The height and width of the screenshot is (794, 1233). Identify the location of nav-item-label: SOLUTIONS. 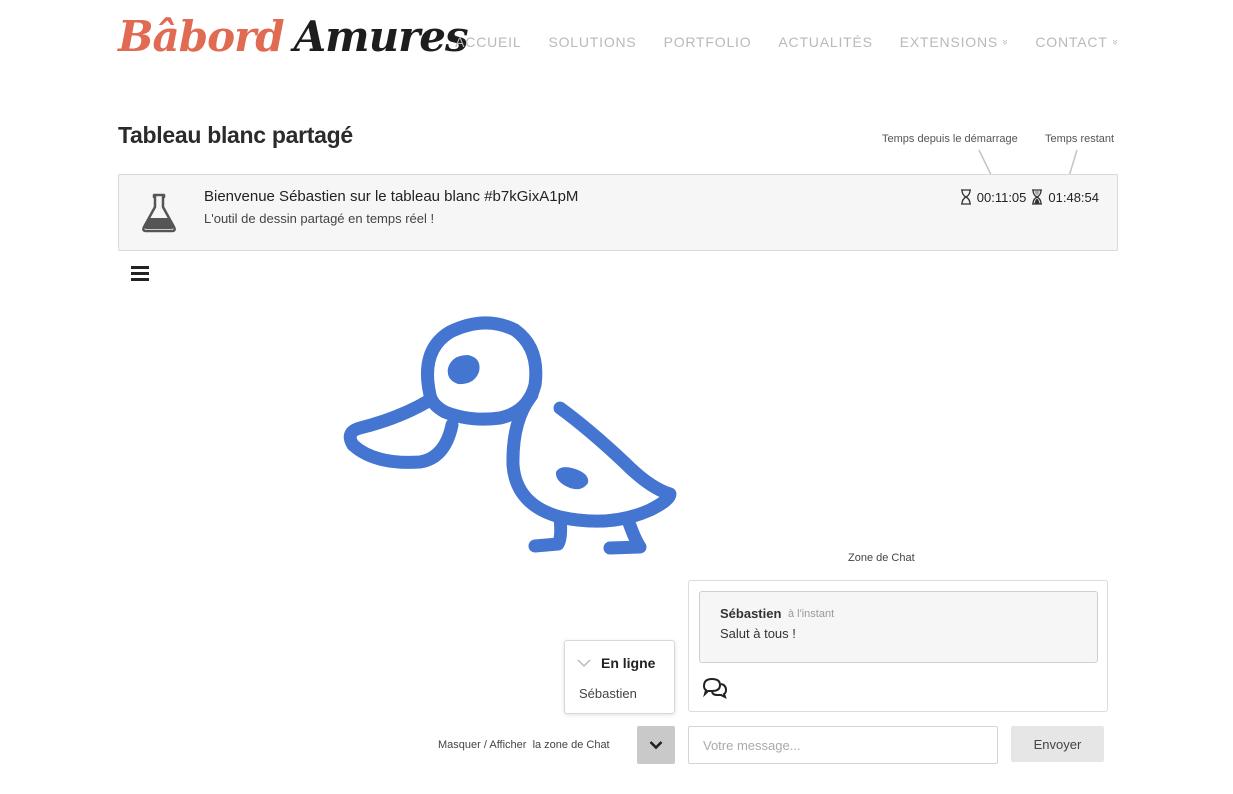
(592, 42).